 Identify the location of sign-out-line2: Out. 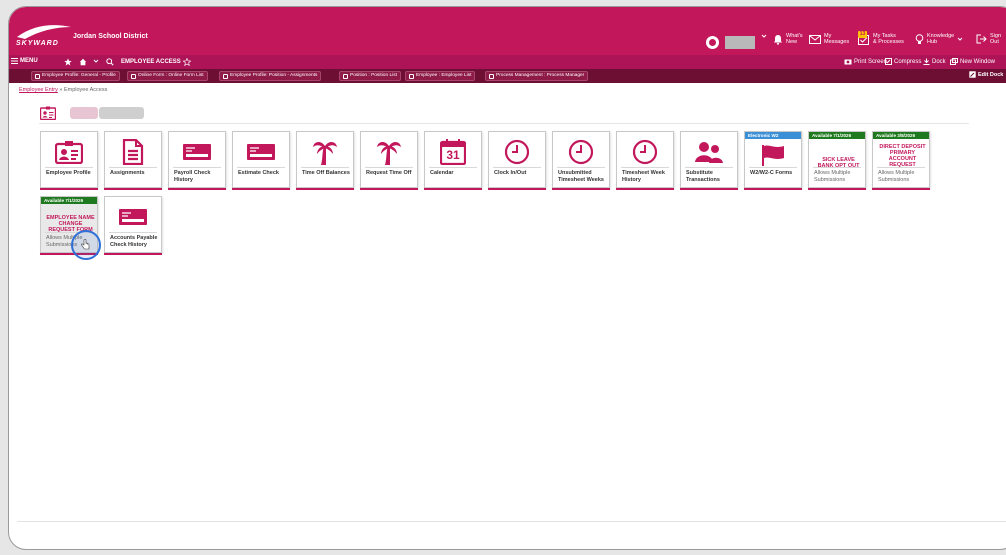
(994, 42).